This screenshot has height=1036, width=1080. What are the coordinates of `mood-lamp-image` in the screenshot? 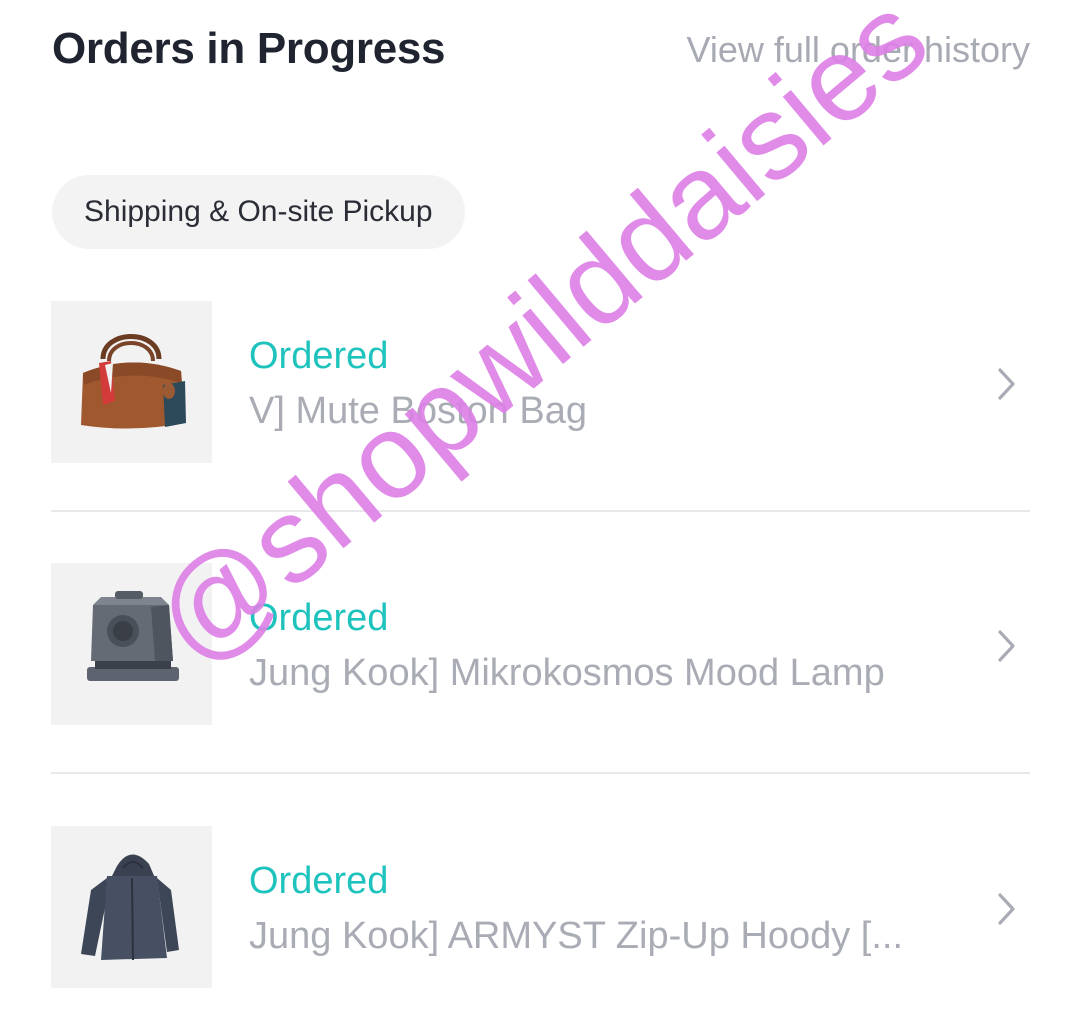 It's located at (133, 636).